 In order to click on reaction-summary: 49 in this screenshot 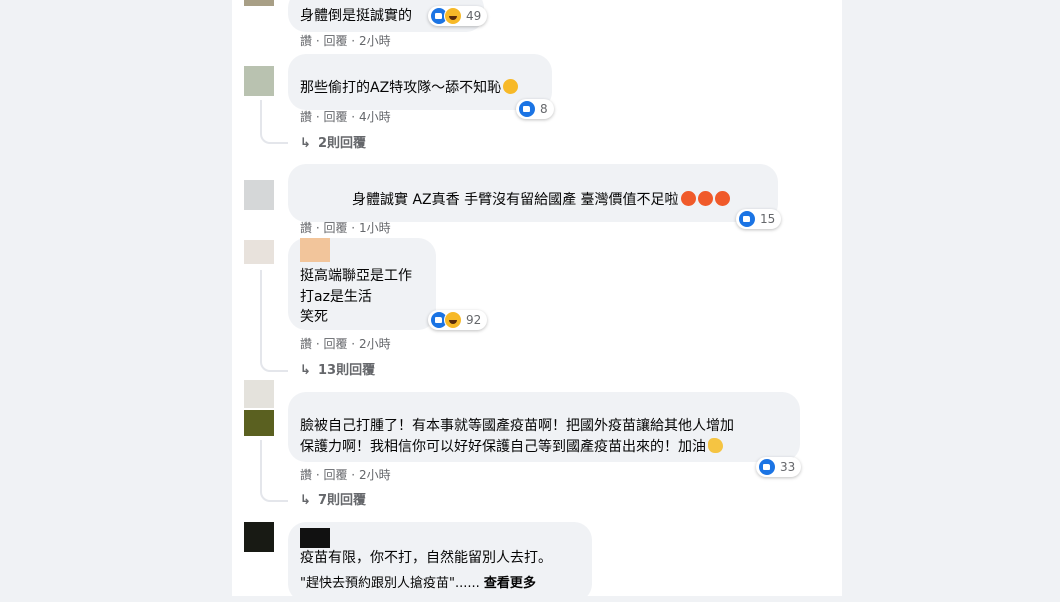, I will do `click(458, 16)`.